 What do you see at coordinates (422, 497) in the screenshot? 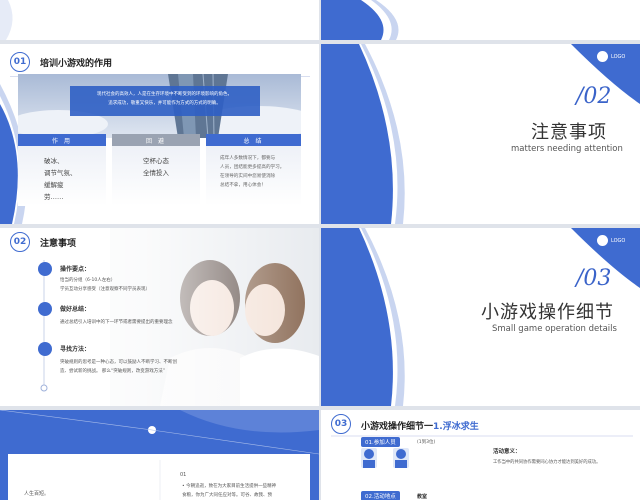
I see `venue-label: 教室` at bounding box center [422, 497].